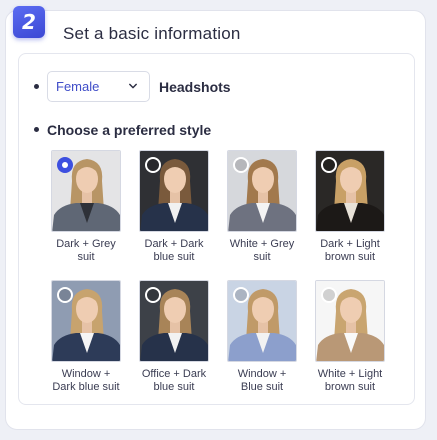 This screenshot has height=440, width=437. What do you see at coordinates (78, 86) in the screenshot?
I see `gender-select-value: Female` at bounding box center [78, 86].